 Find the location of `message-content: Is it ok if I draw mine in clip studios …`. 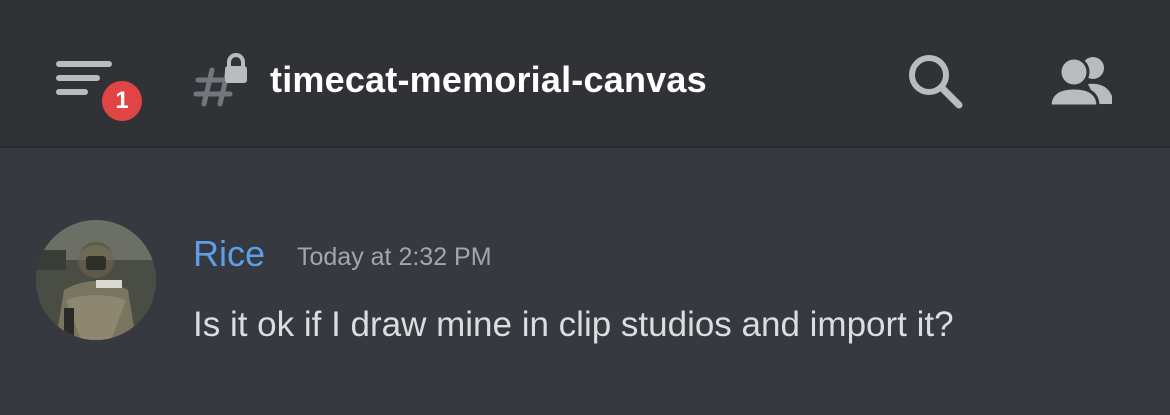

message-content: Is it ok if I draw mine in clip studios … is located at coordinates (573, 324).